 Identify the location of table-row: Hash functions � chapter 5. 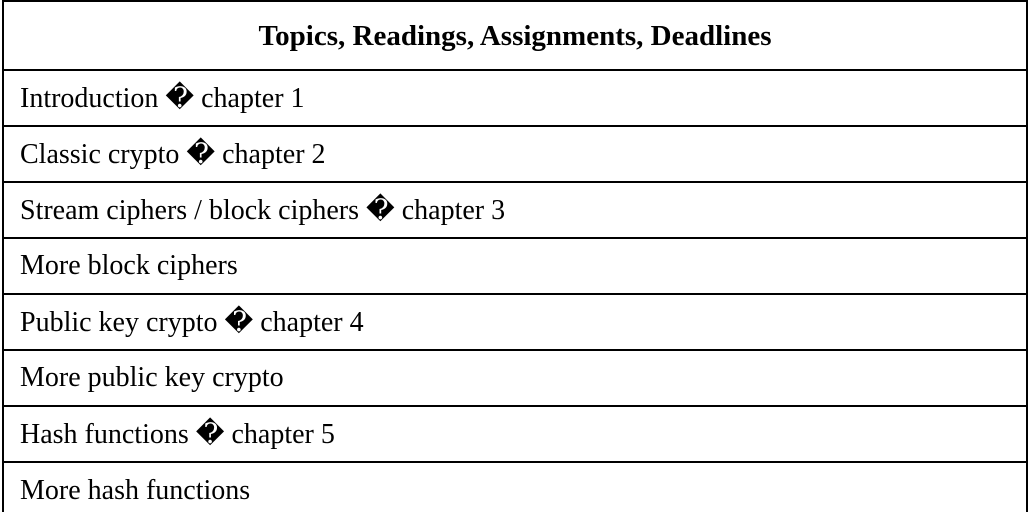
(515, 435).